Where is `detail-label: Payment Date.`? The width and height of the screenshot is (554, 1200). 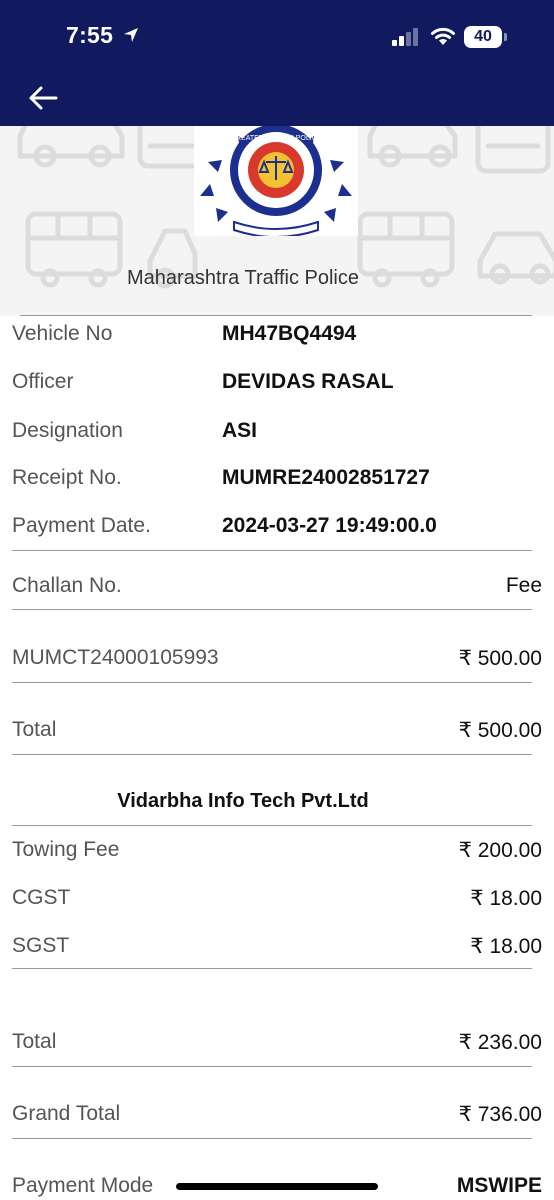
detail-label: Payment Date. is located at coordinates (81, 525).